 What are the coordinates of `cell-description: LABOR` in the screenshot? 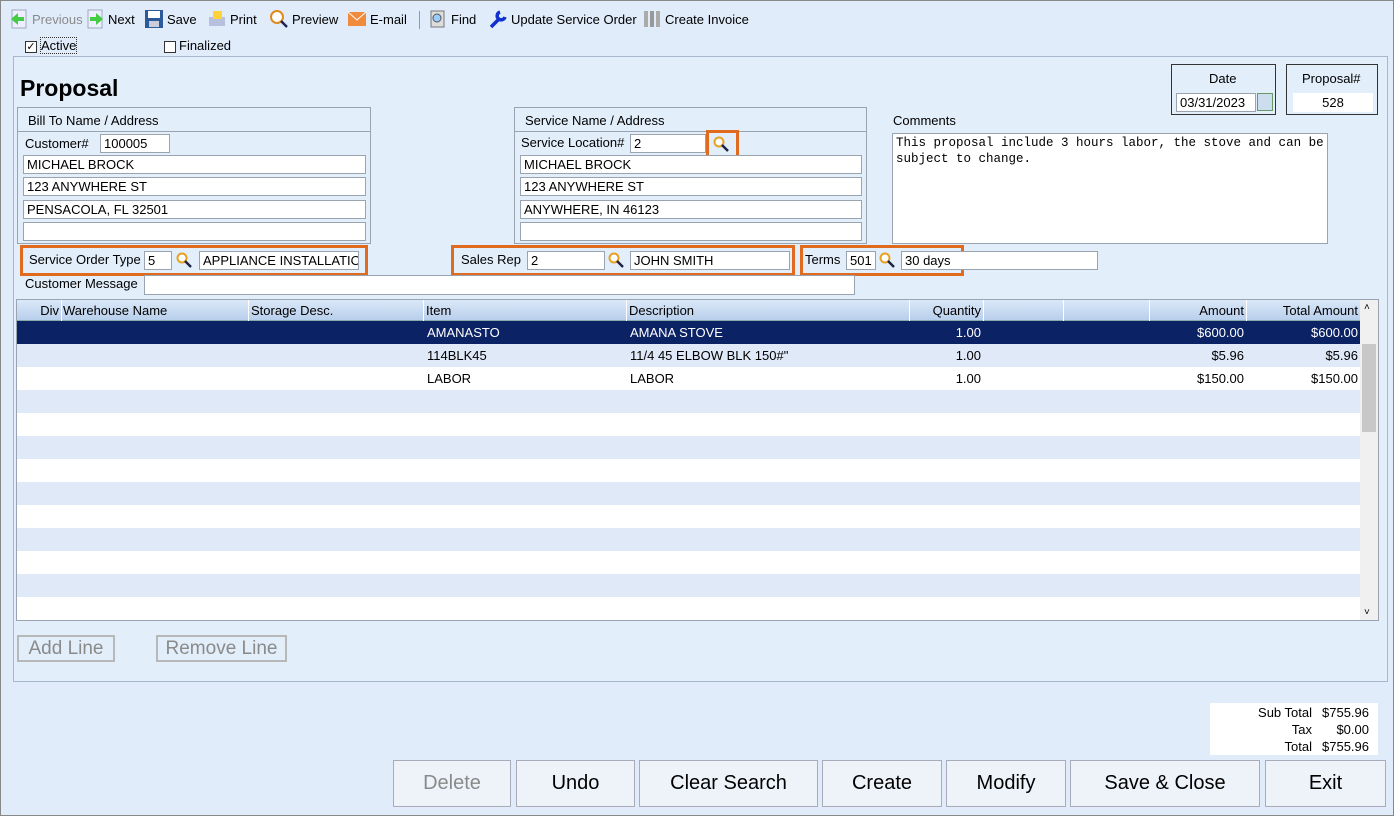 It's located at (652, 378).